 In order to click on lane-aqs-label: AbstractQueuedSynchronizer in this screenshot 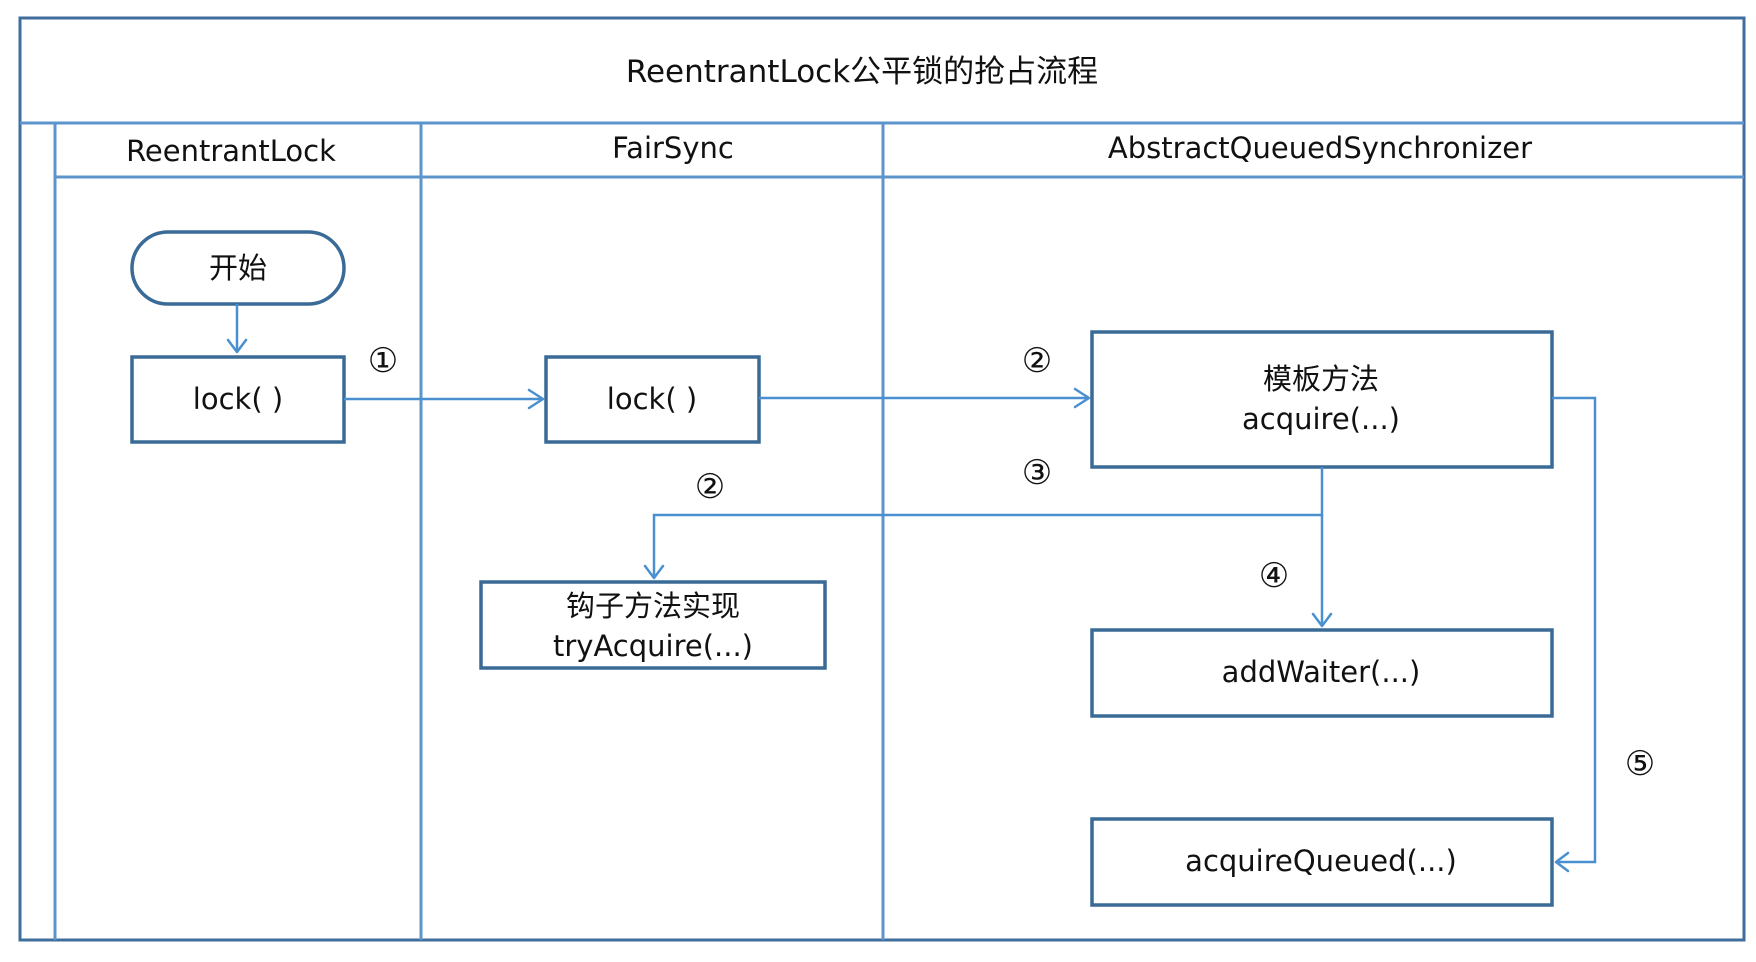, I will do `click(1320, 148)`.